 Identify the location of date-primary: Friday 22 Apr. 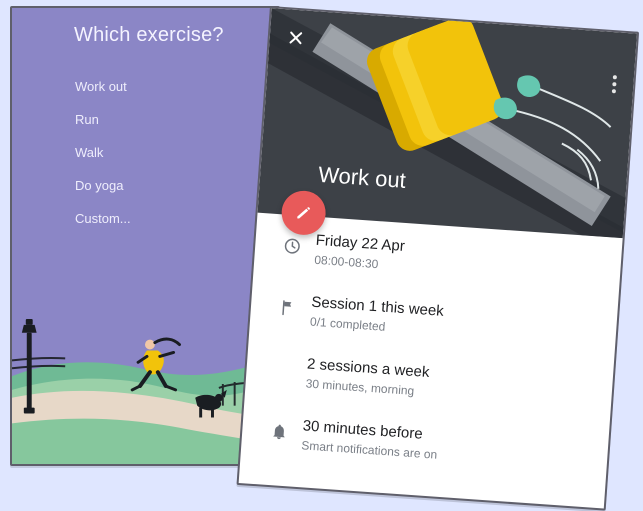
(360, 243).